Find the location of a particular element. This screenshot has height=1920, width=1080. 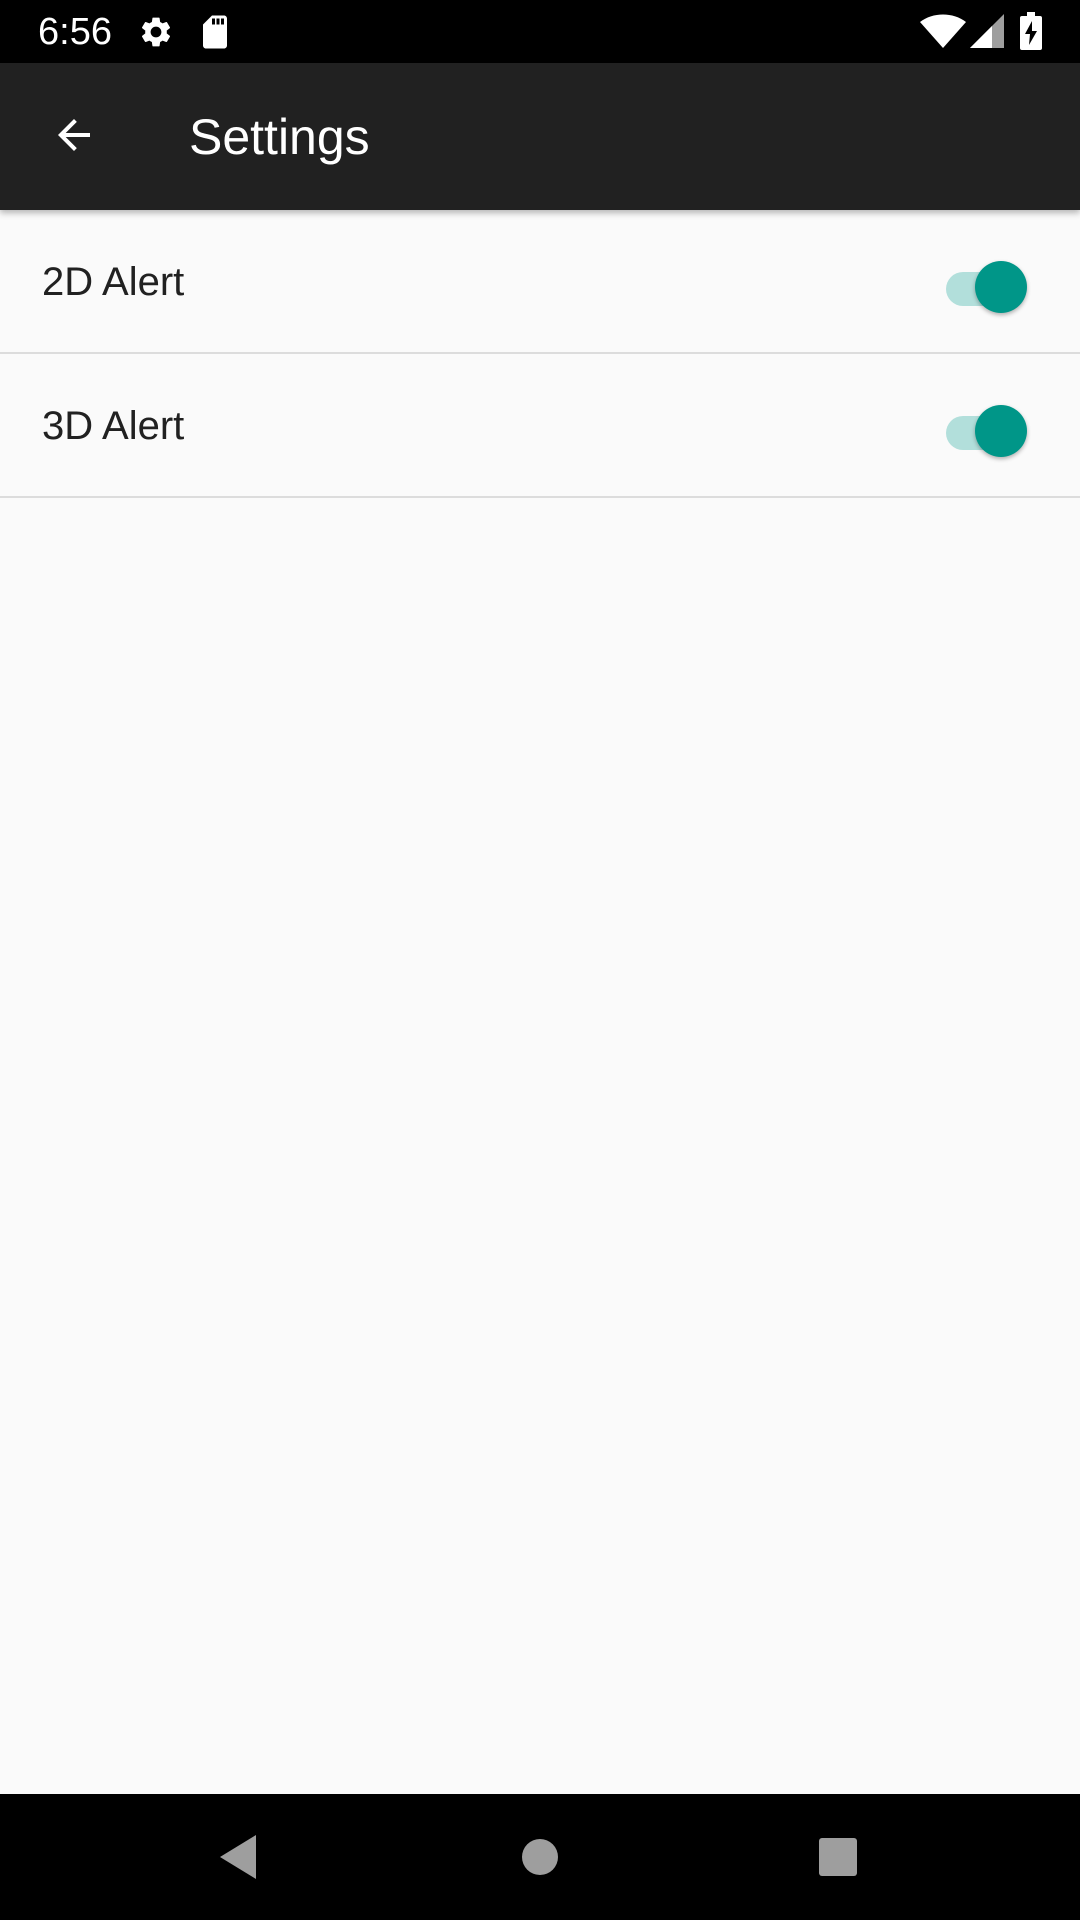

back-triangle-icon is located at coordinates (238, 1857).